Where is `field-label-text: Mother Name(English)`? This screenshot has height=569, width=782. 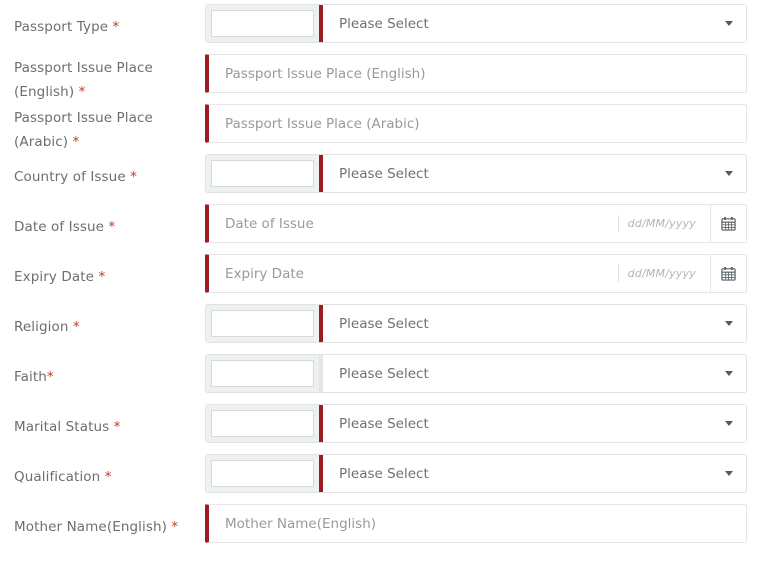 field-label-text: Mother Name(English) is located at coordinates (93, 527).